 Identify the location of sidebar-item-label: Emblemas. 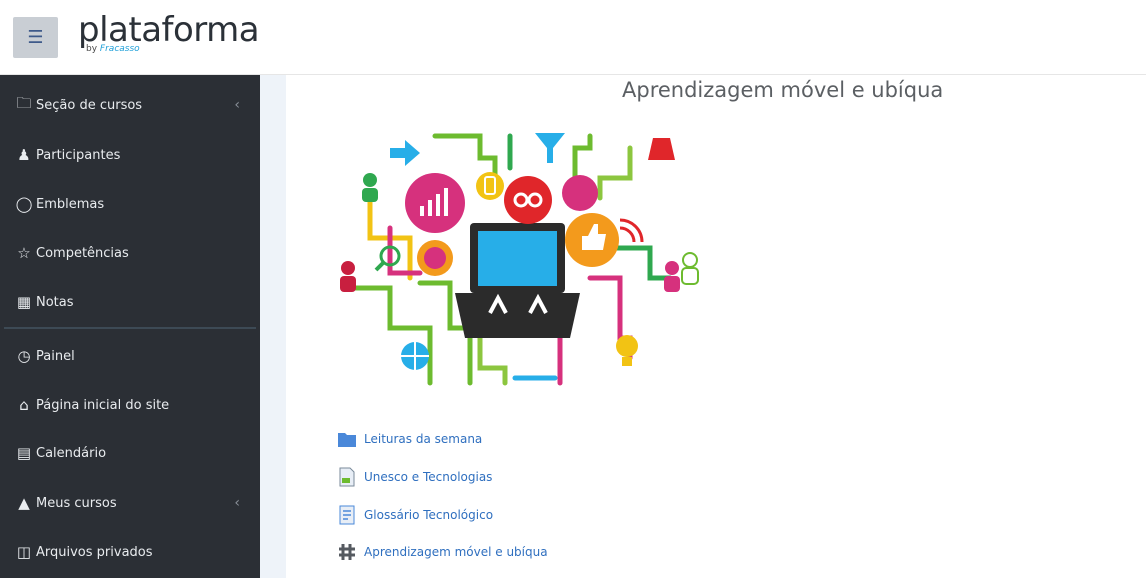
(70, 204).